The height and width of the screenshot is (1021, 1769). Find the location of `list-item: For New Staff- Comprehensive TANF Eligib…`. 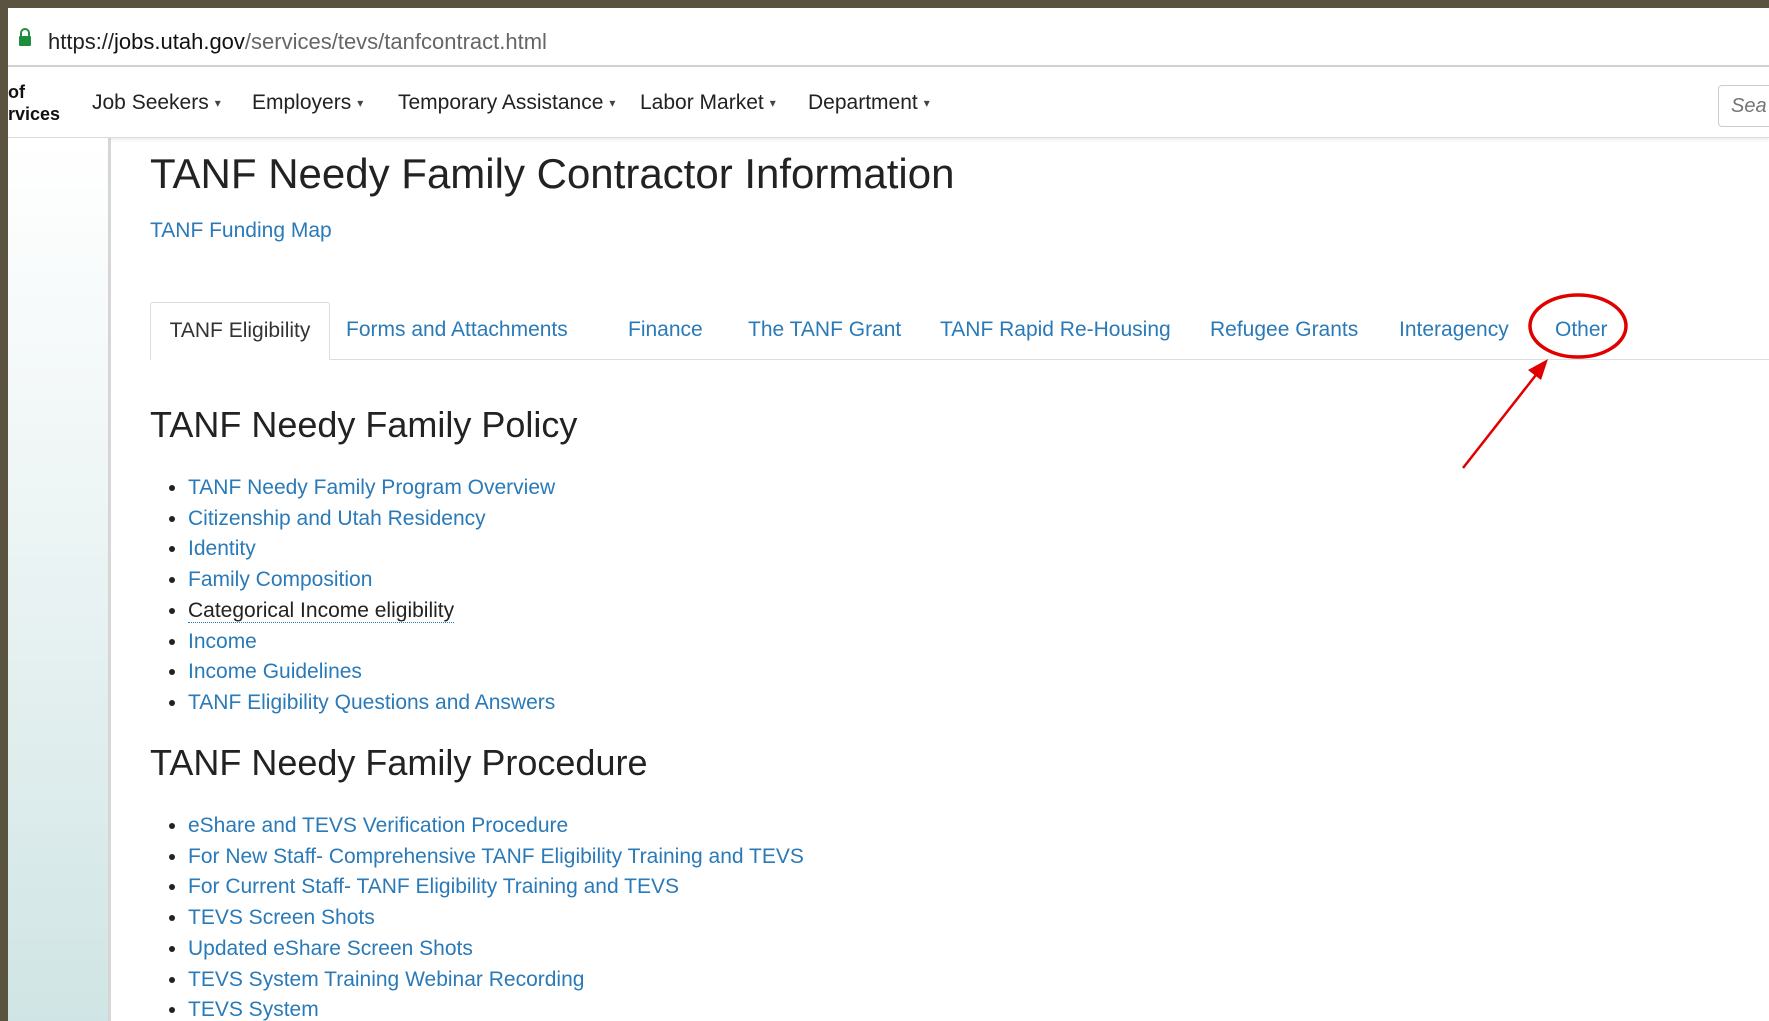

list-item: For New Staff- Comprehensive TANF Eligib… is located at coordinates (496, 857).